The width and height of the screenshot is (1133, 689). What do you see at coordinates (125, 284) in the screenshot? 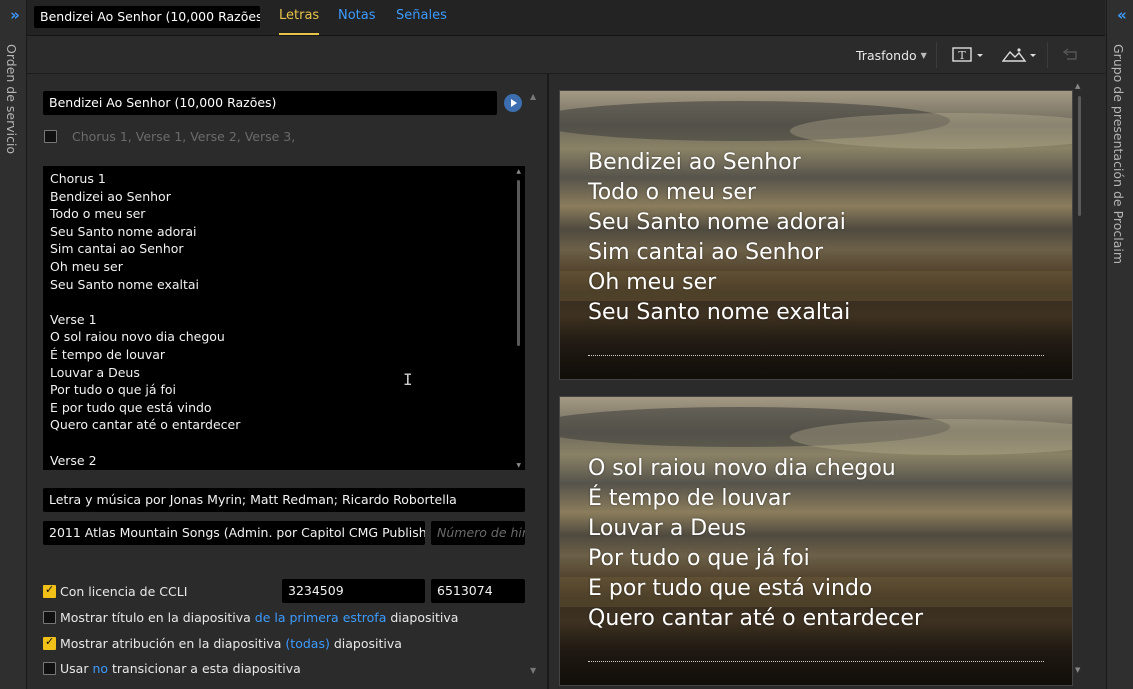
I see `lyrics-line: Seu Santo nome exaltai` at bounding box center [125, 284].